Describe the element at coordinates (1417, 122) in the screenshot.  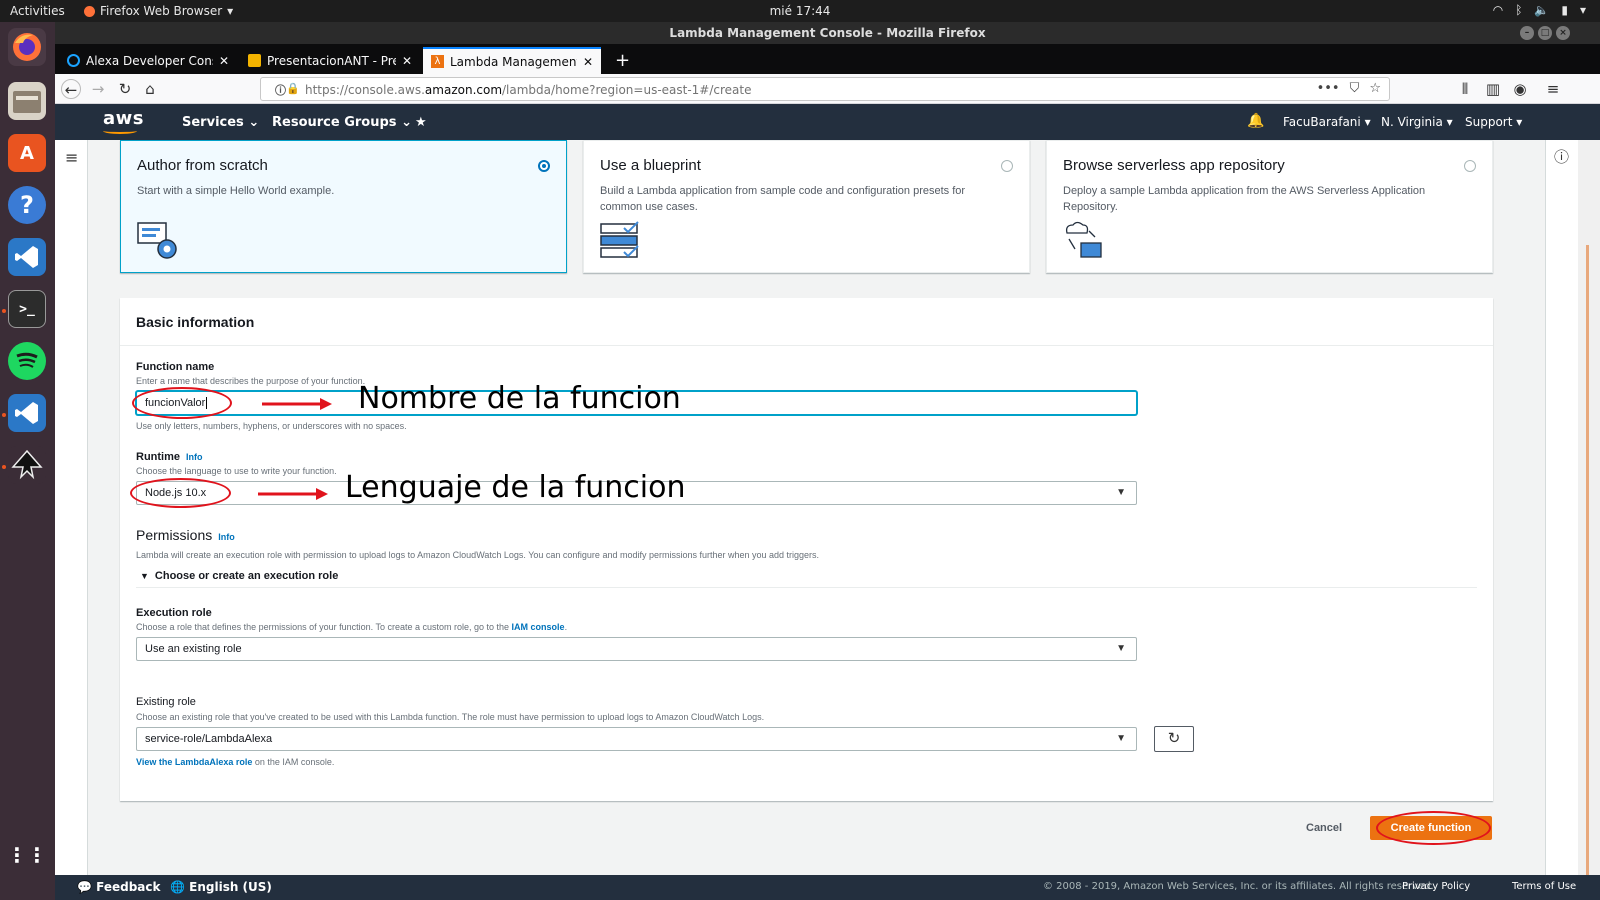
I see `region-menu: N. Virginia ▾` at that location.